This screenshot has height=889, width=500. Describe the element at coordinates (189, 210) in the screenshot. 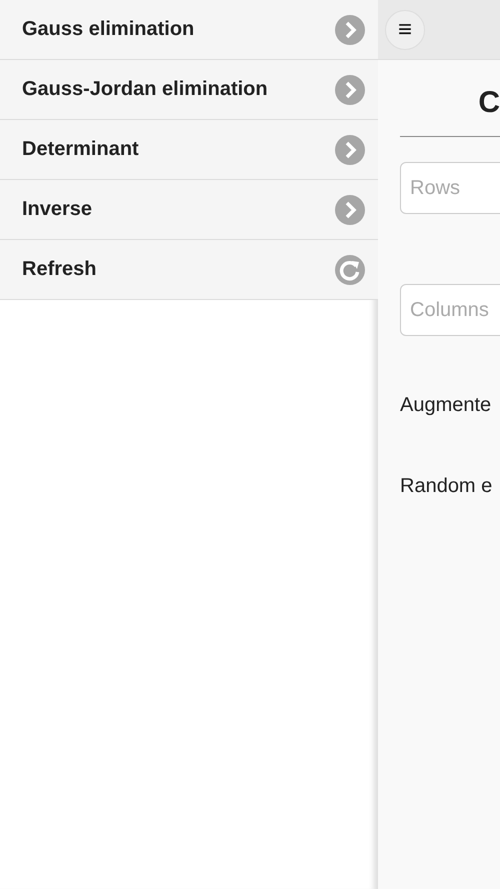

I see `menu-item: Inverse` at that location.